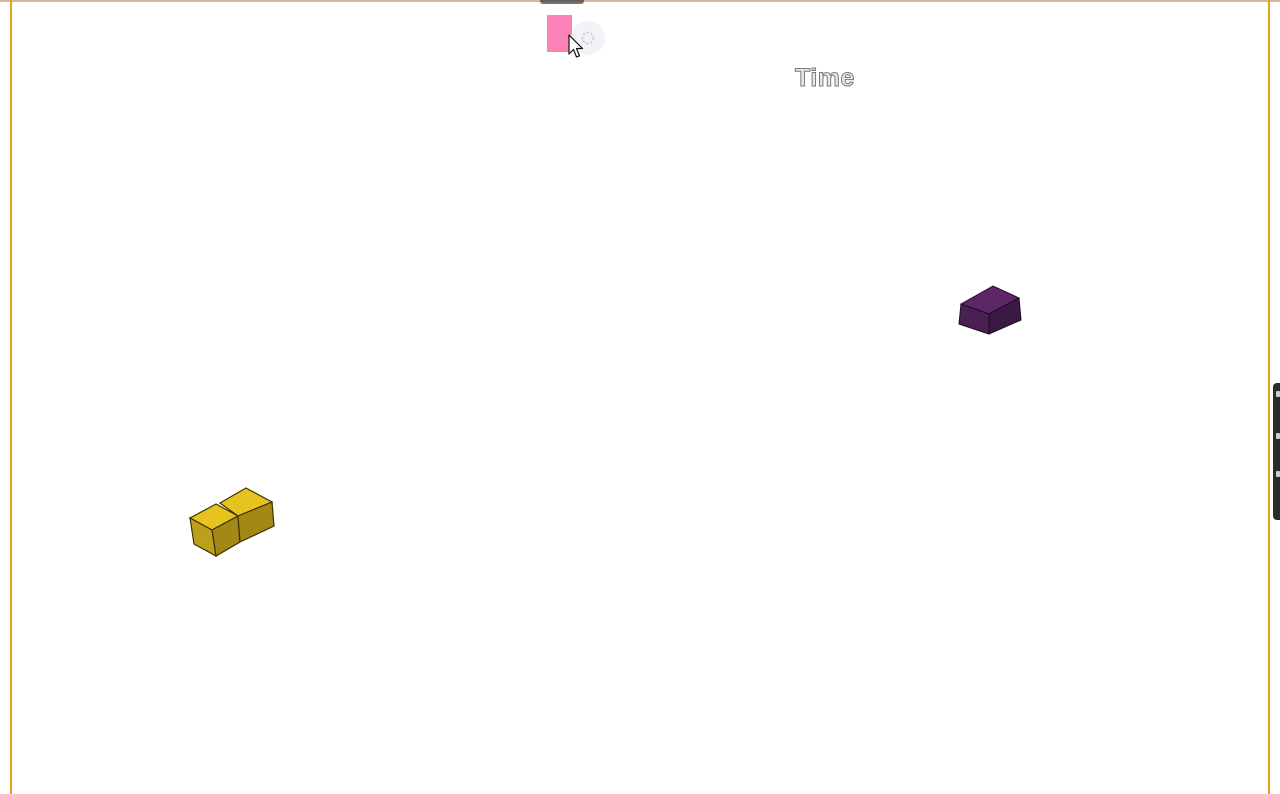  I want to click on top-edge-chip, so click(562, 2).